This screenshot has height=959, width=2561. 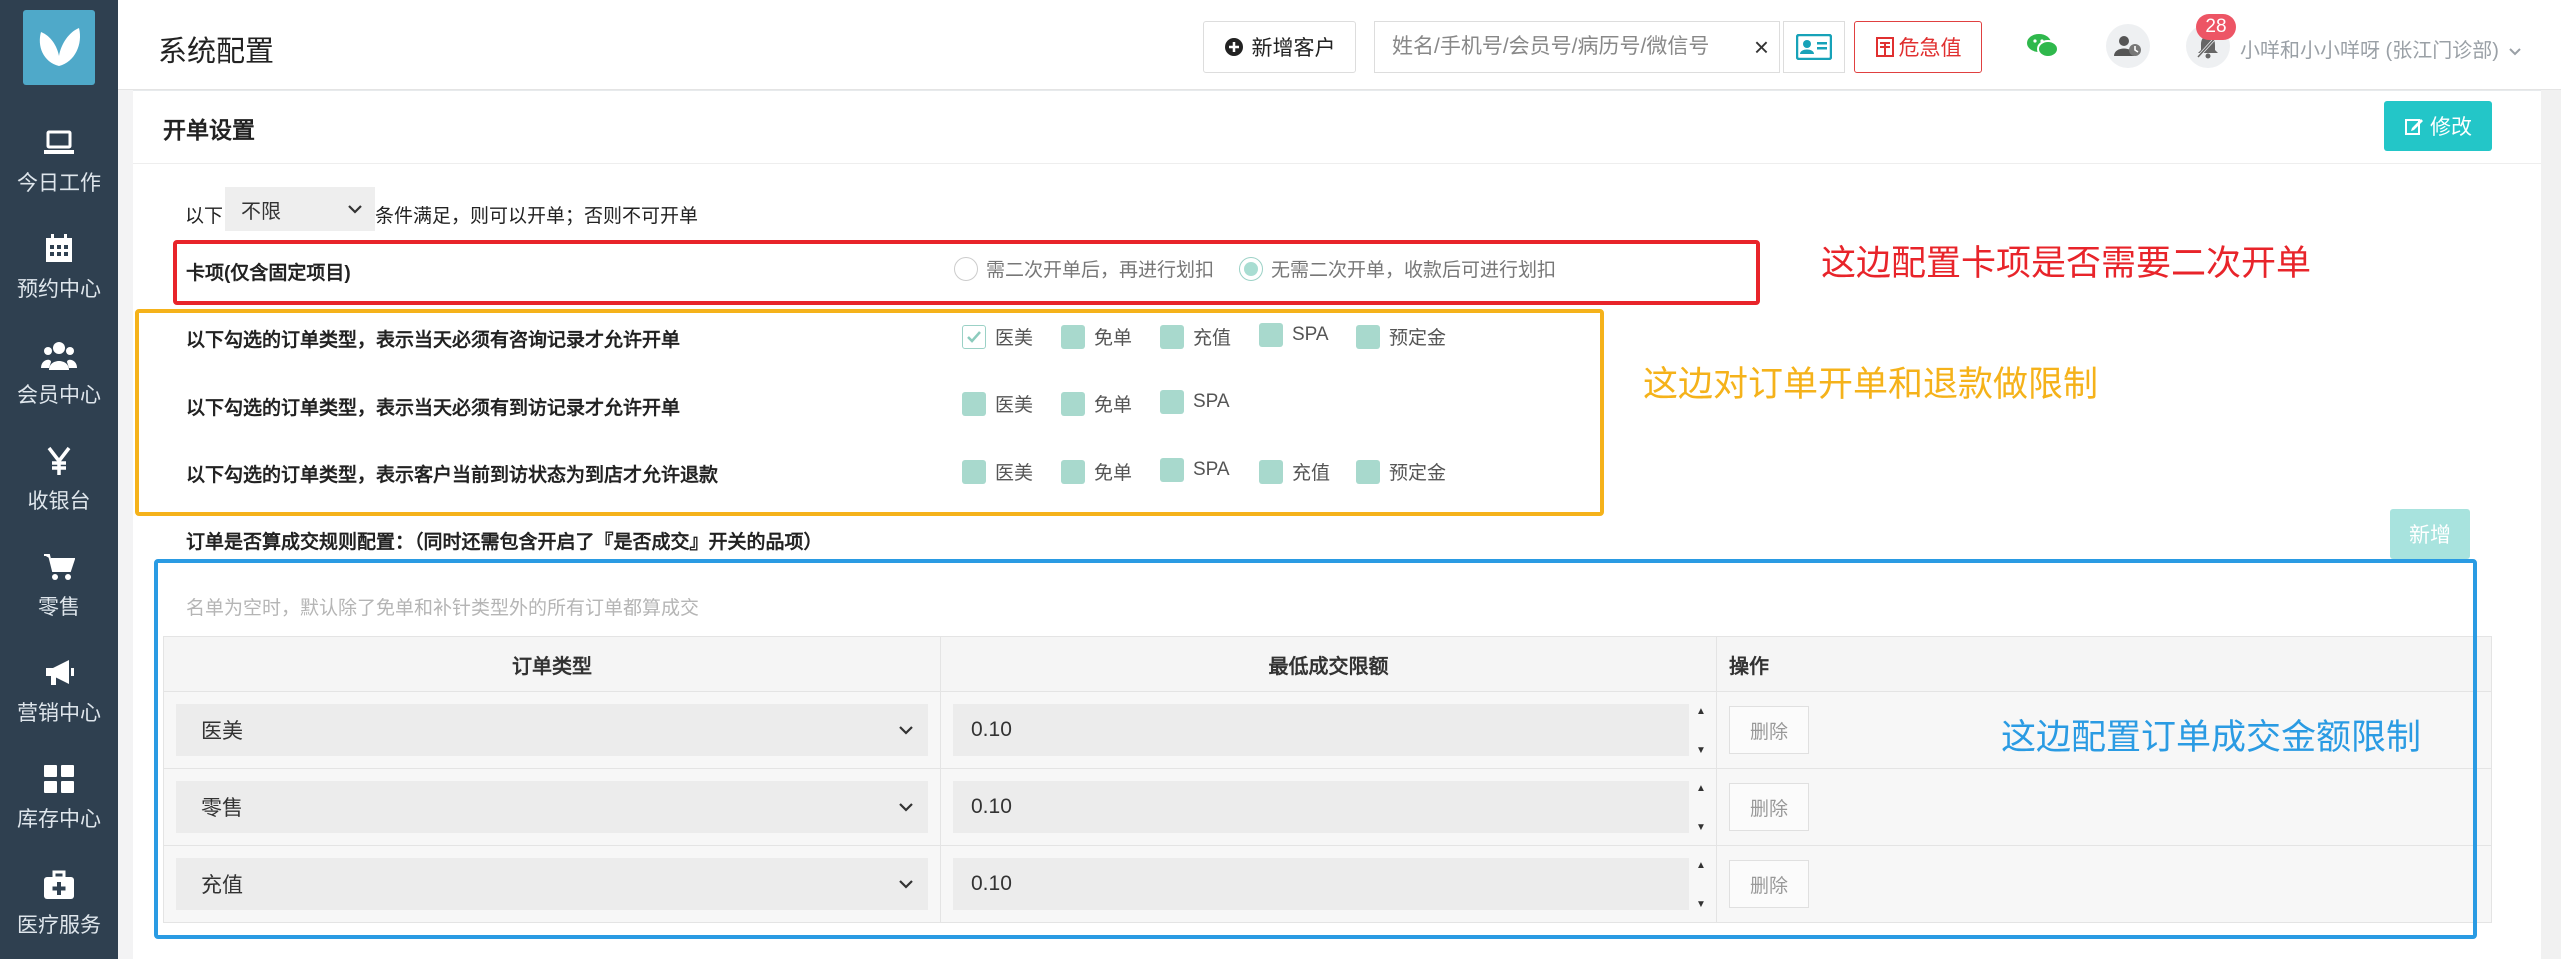 What do you see at coordinates (1761, 47) in the screenshot?
I see `clear-icon: ×` at bounding box center [1761, 47].